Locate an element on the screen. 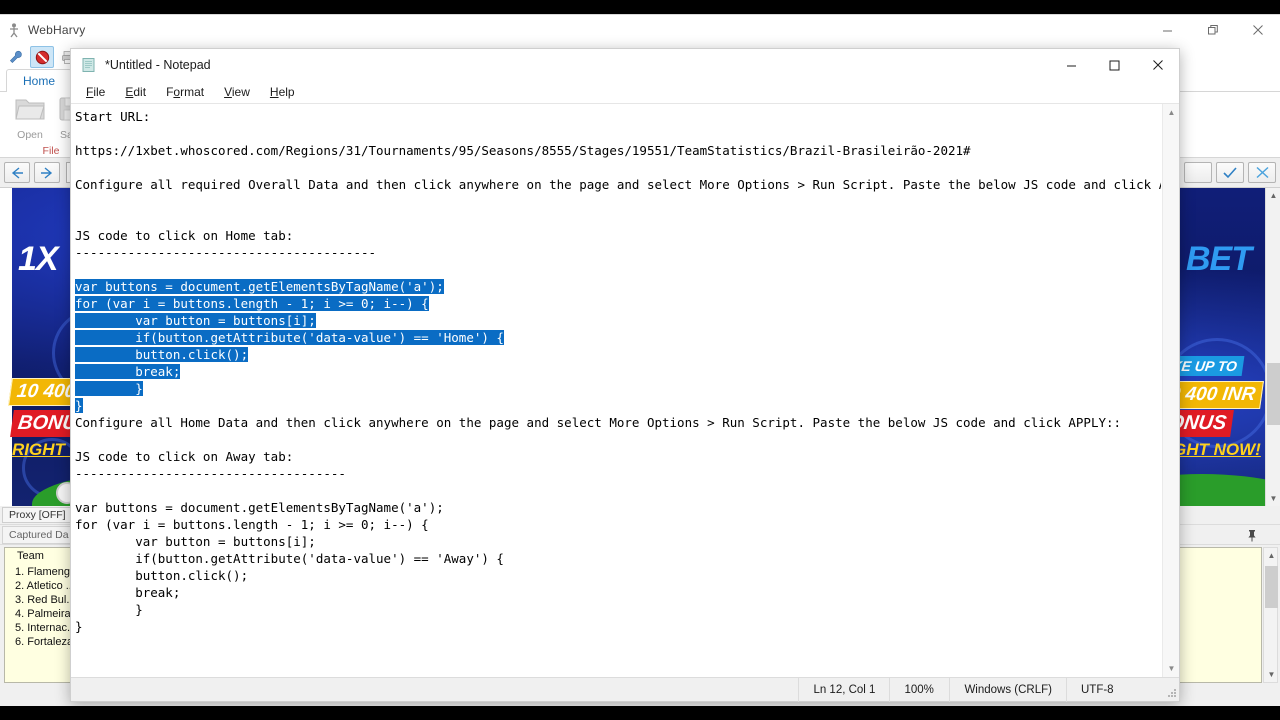 The image size is (1280, 720). notepad-maximize-button is located at coordinates (1114, 65).